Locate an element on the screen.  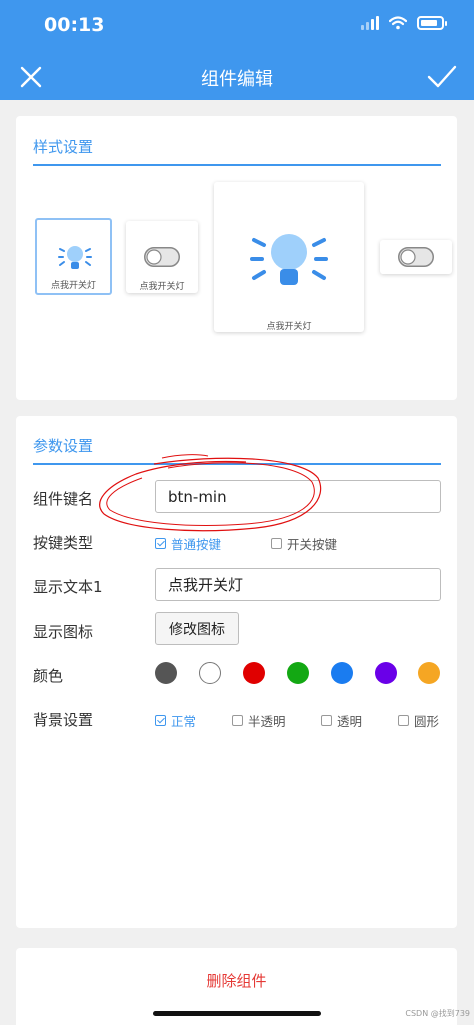
style-tile-bulb: 点我开关灯 is located at coordinates (73, 256).